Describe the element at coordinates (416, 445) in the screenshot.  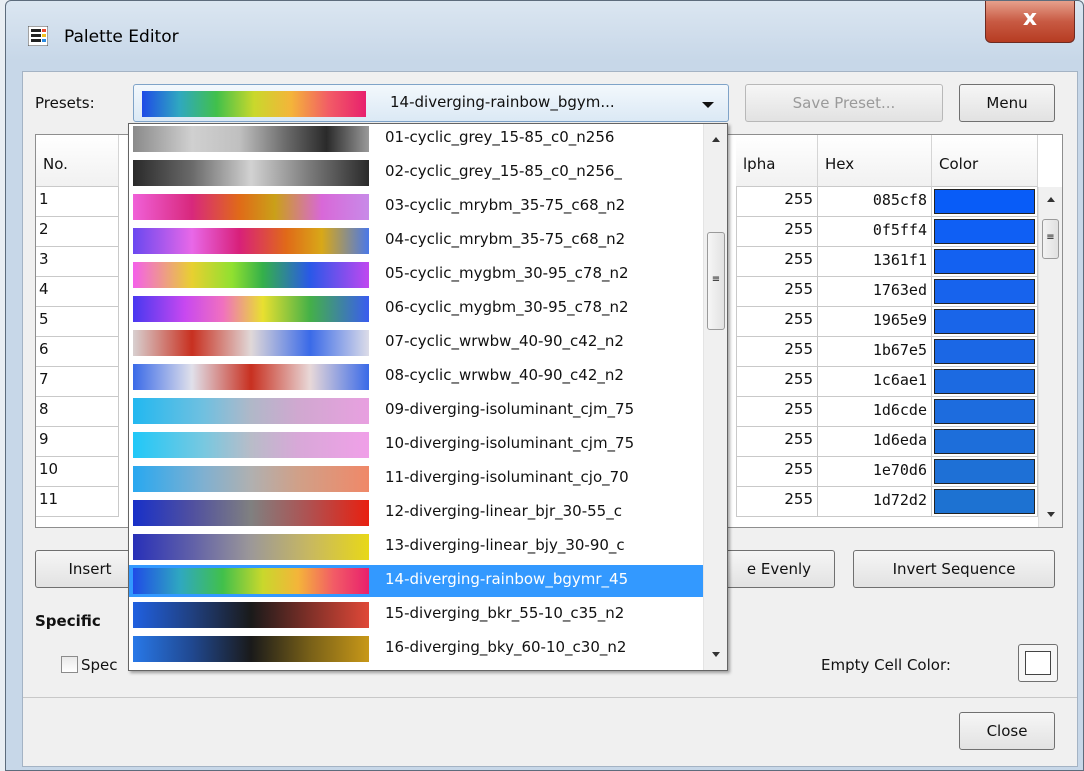
I see `preset-option: 10-diverging-isoluminant_cjm_75` at that location.